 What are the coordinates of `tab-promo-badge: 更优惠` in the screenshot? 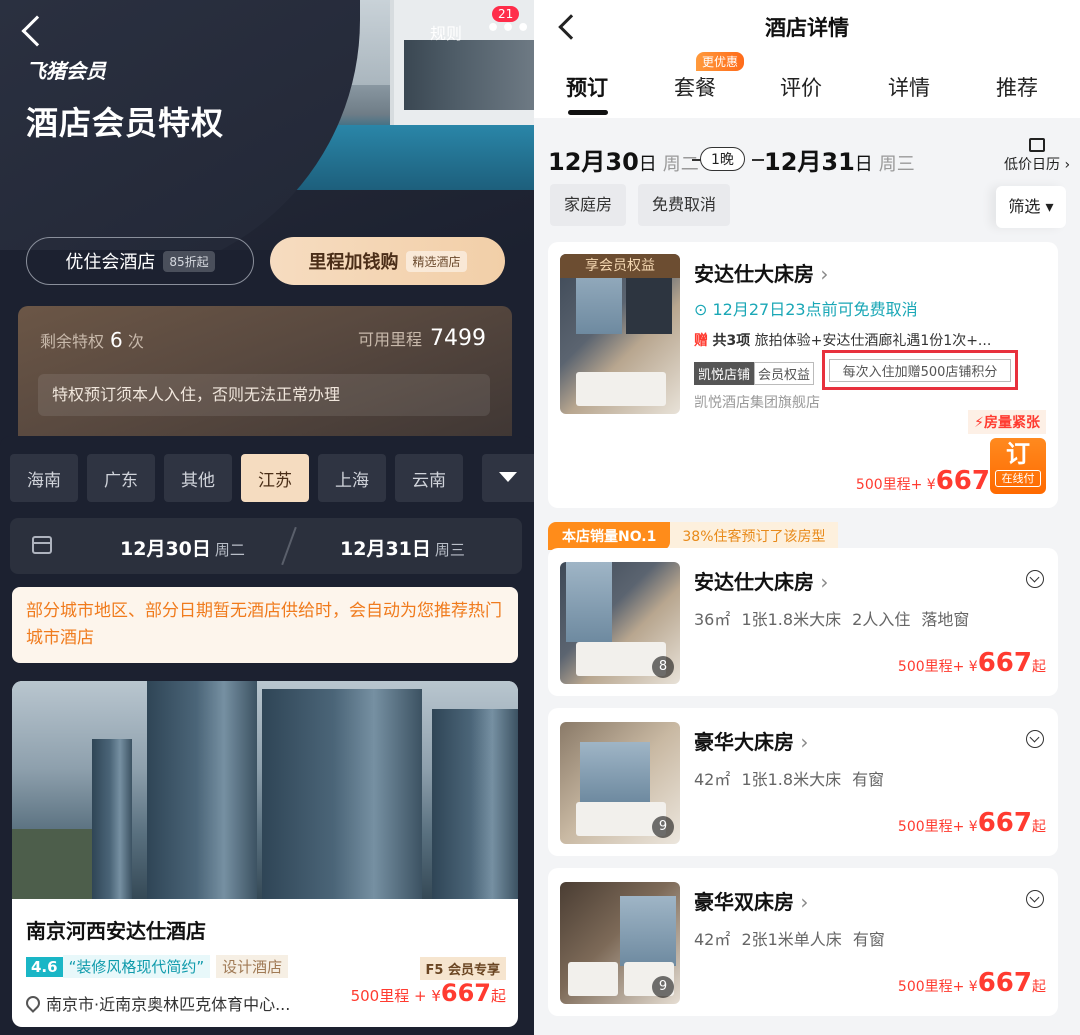 It's located at (720, 61).